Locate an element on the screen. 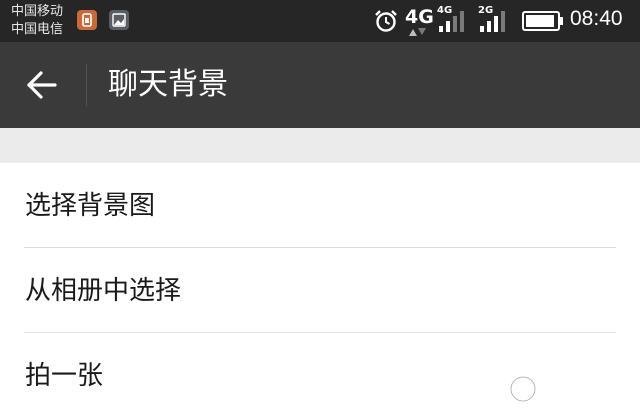  page-title: 聊天背景 is located at coordinates (168, 84).